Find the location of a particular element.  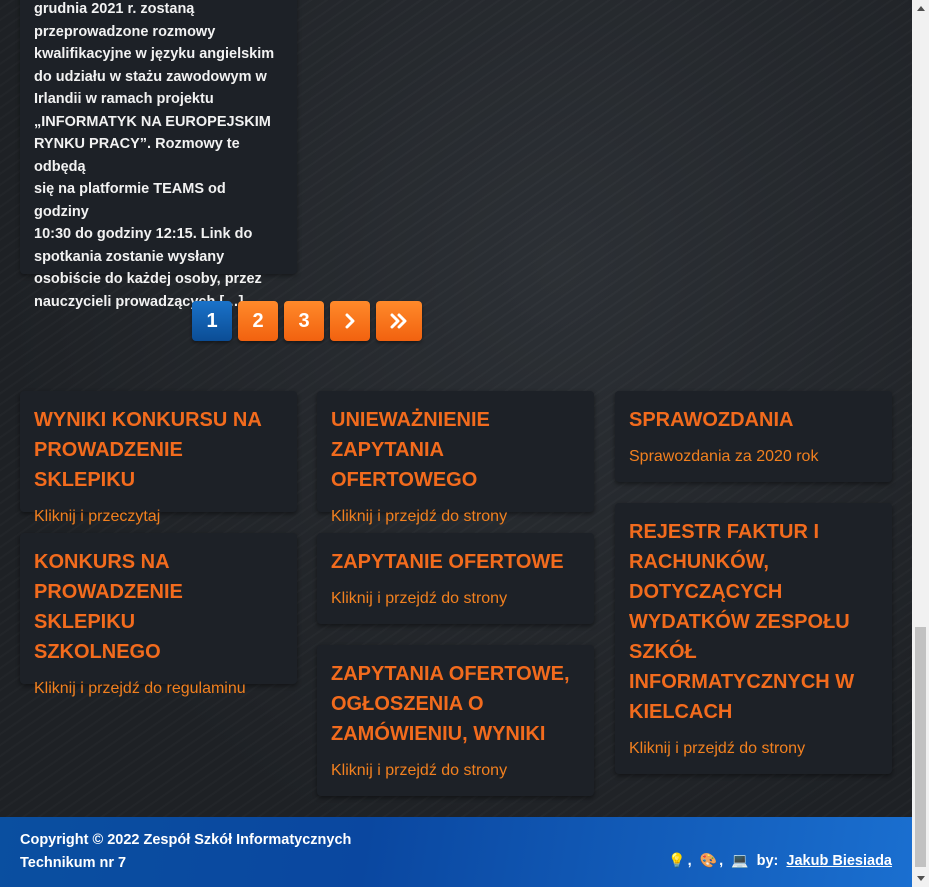

title-line: ZAMÓWIENIU, WYNIKI is located at coordinates (438, 734).